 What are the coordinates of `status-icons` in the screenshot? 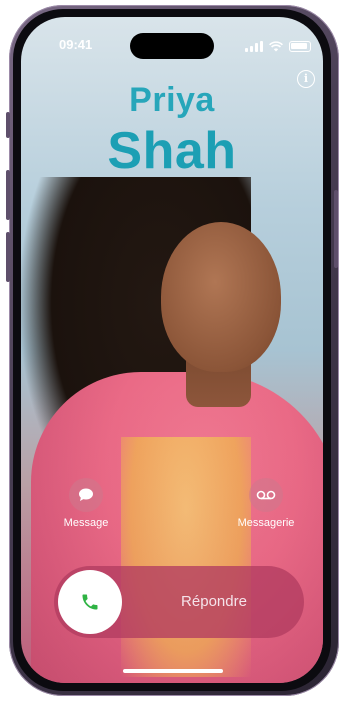 It's located at (278, 46).